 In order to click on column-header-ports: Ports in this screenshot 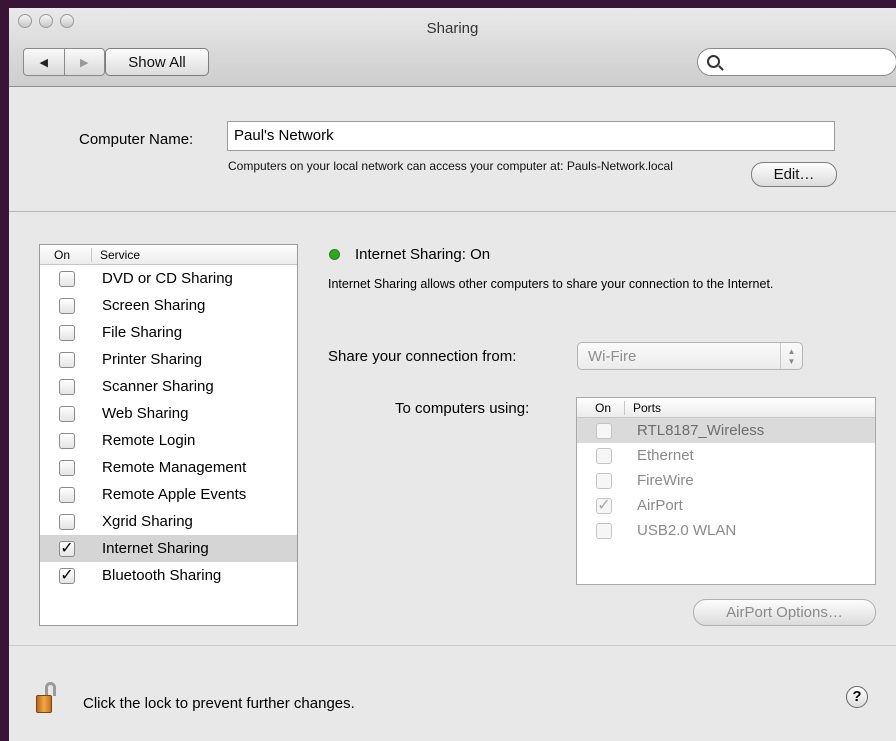, I will do `click(643, 408)`.